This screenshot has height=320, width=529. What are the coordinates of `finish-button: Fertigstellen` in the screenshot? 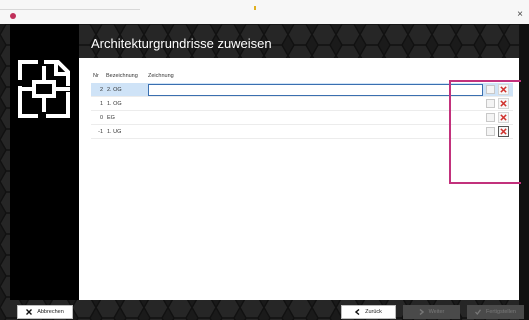 It's located at (495, 312).